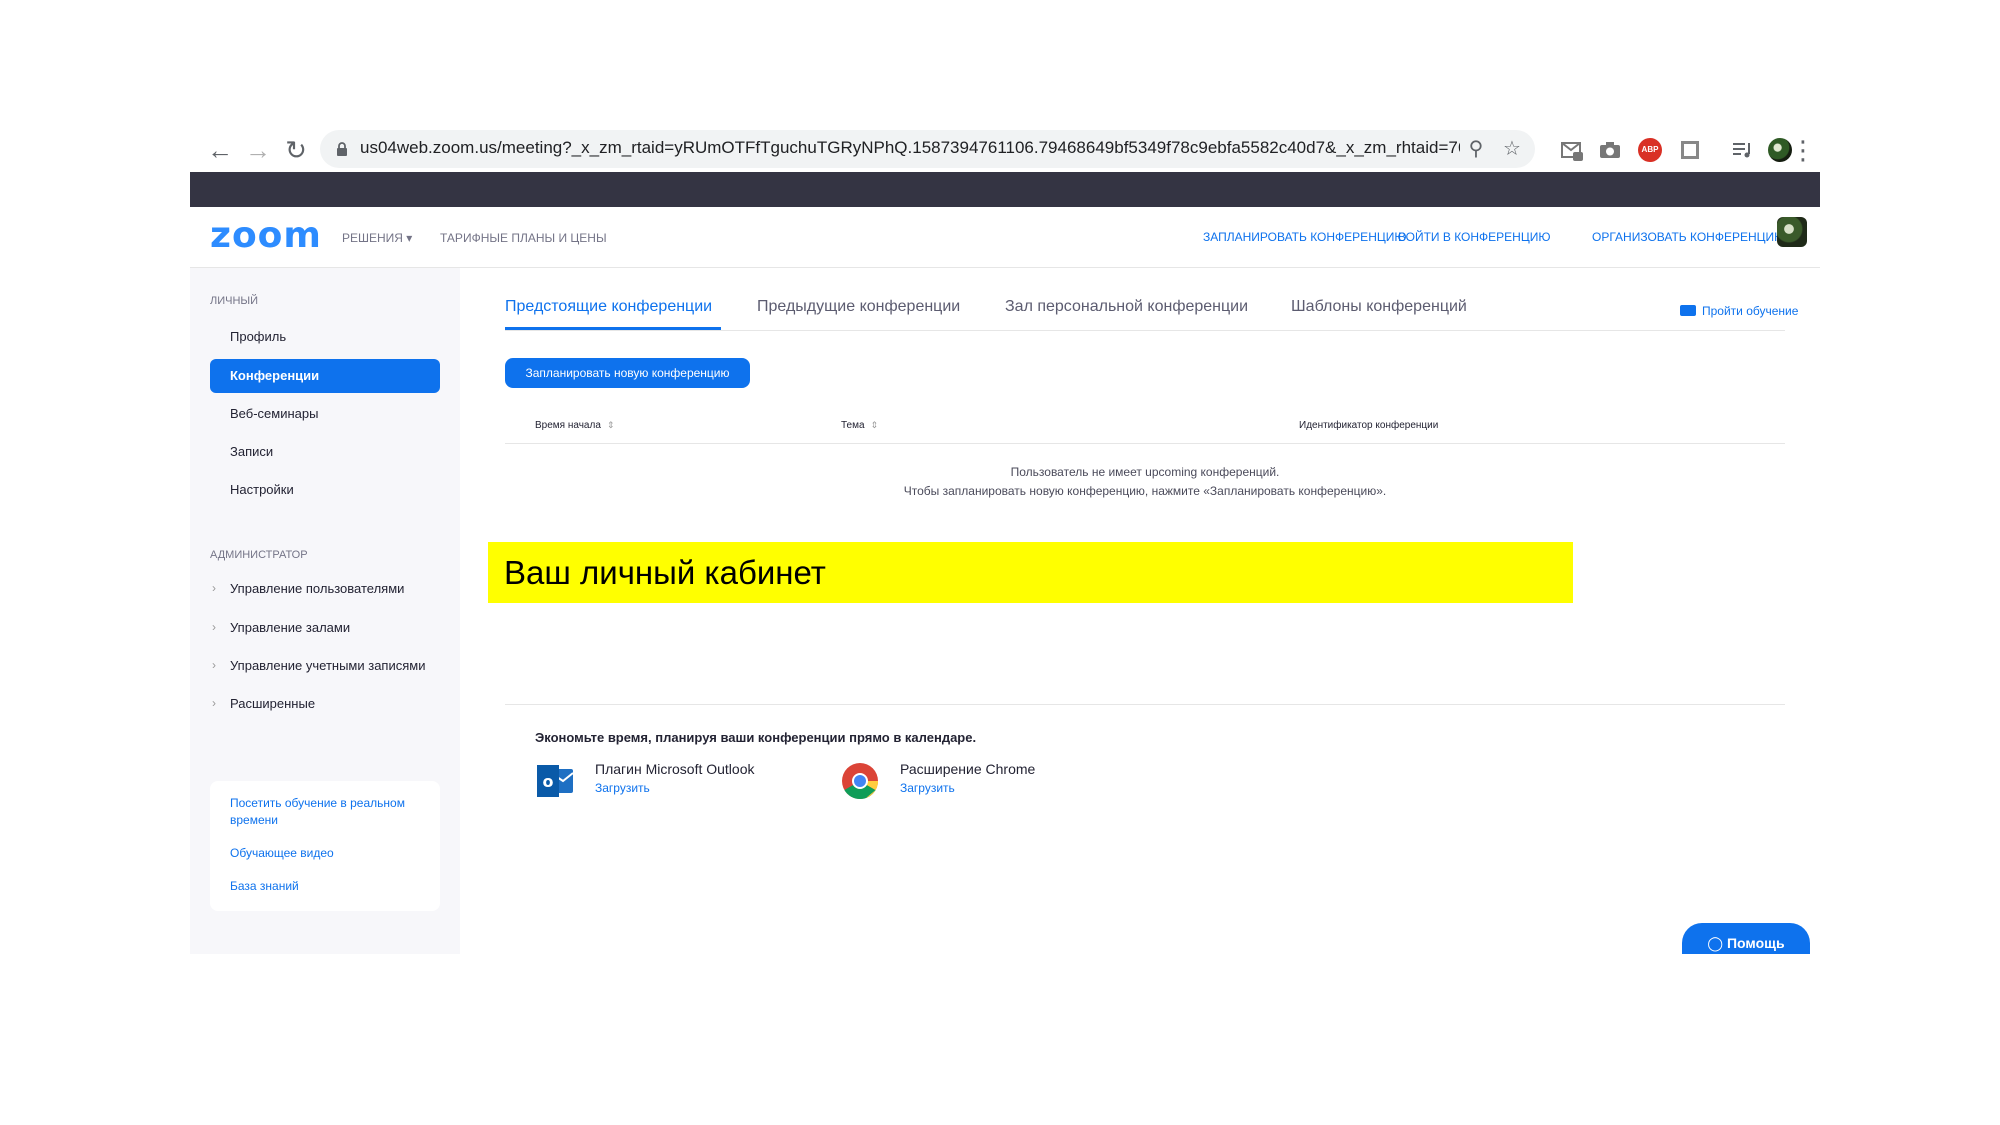 The height and width of the screenshot is (1125, 2000). I want to click on outlook-download-link: Загрузить, so click(622, 788).